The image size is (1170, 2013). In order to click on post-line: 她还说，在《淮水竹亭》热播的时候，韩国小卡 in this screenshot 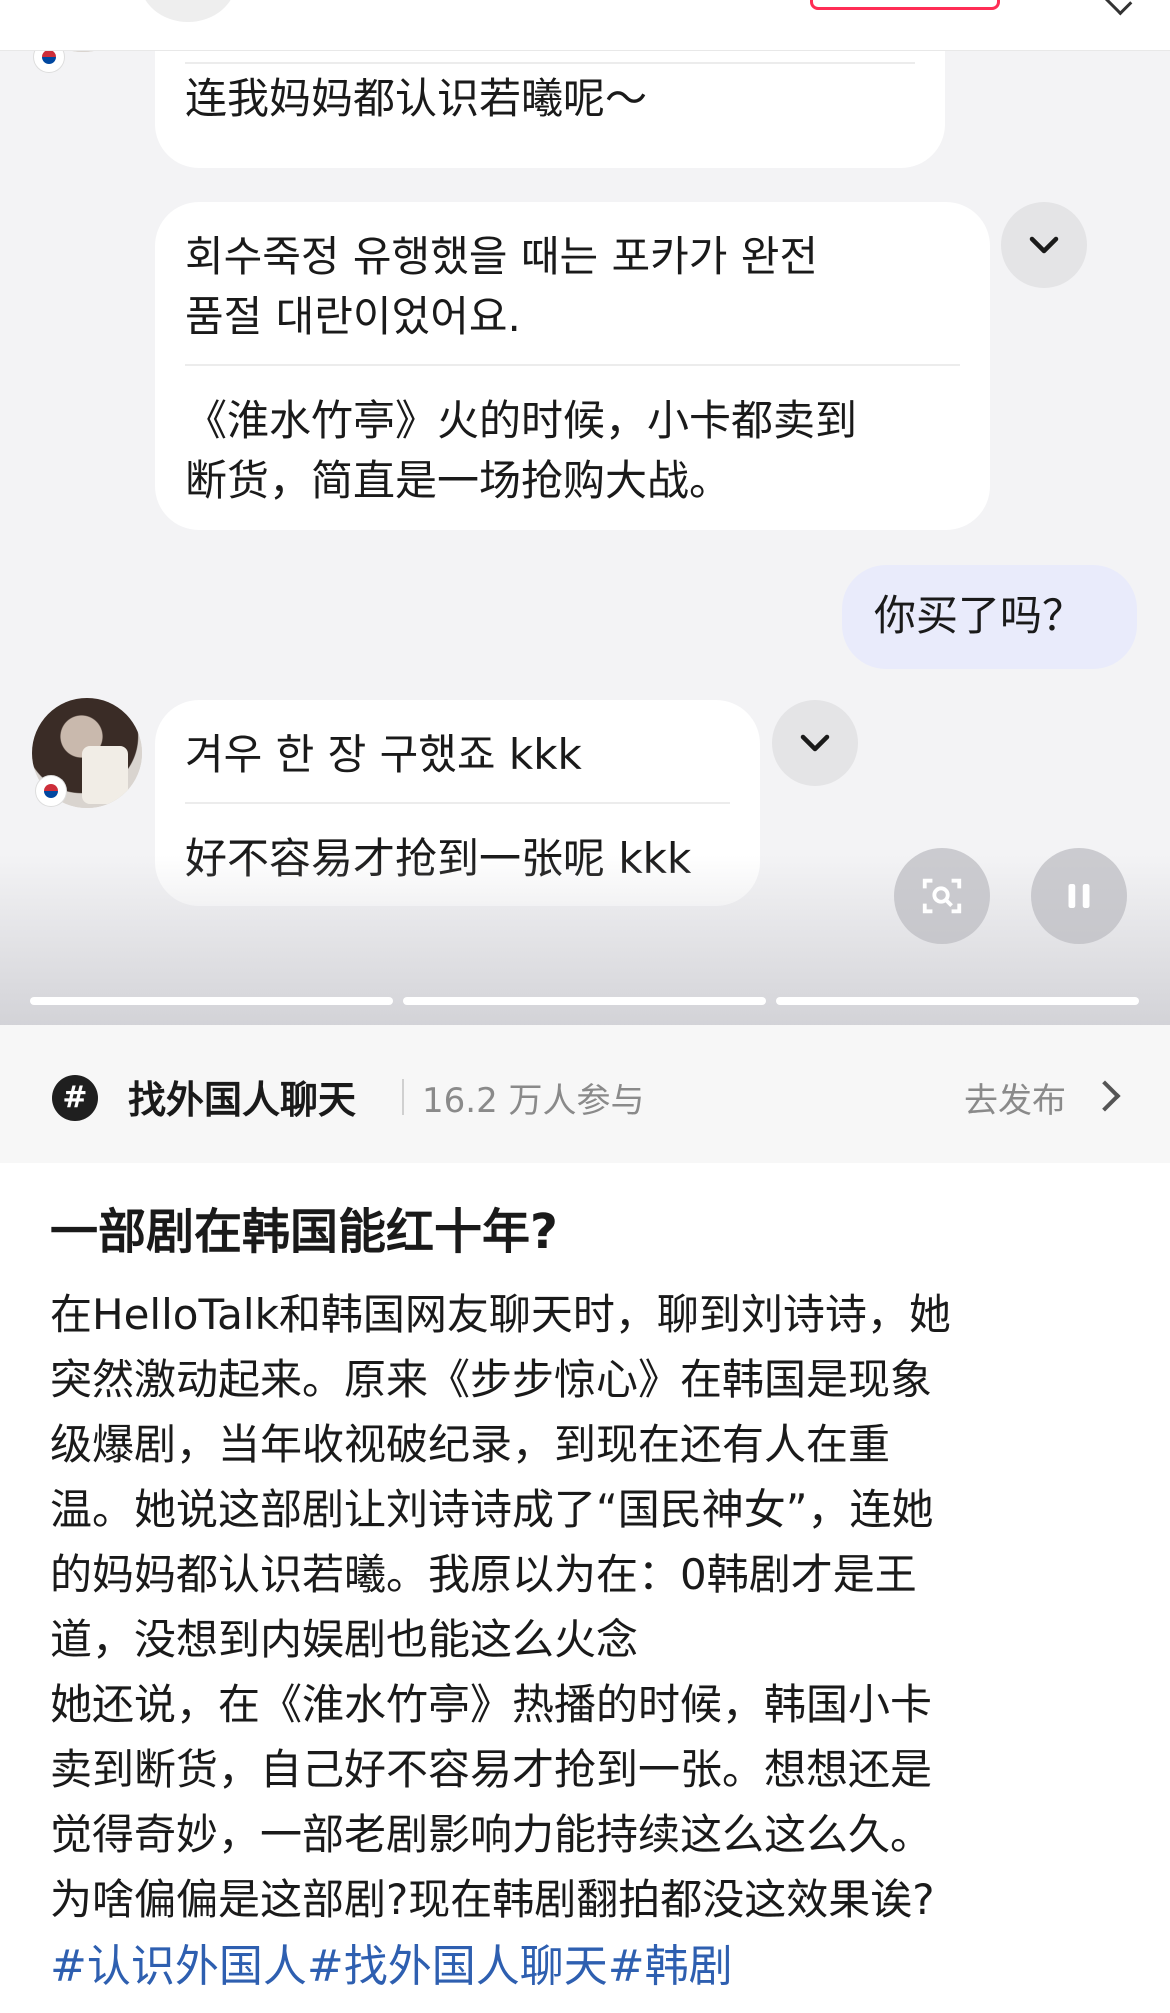, I will do `click(491, 1704)`.